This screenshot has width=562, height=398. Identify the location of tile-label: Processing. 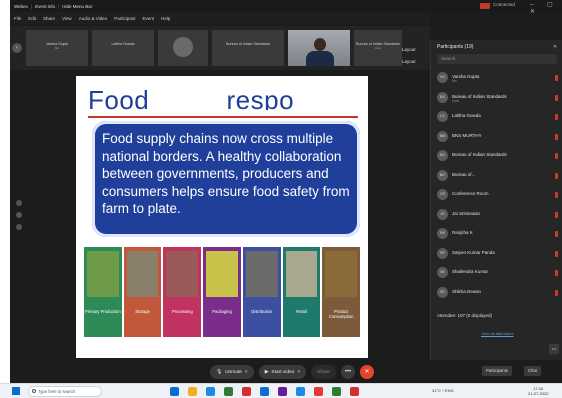
(182, 311).